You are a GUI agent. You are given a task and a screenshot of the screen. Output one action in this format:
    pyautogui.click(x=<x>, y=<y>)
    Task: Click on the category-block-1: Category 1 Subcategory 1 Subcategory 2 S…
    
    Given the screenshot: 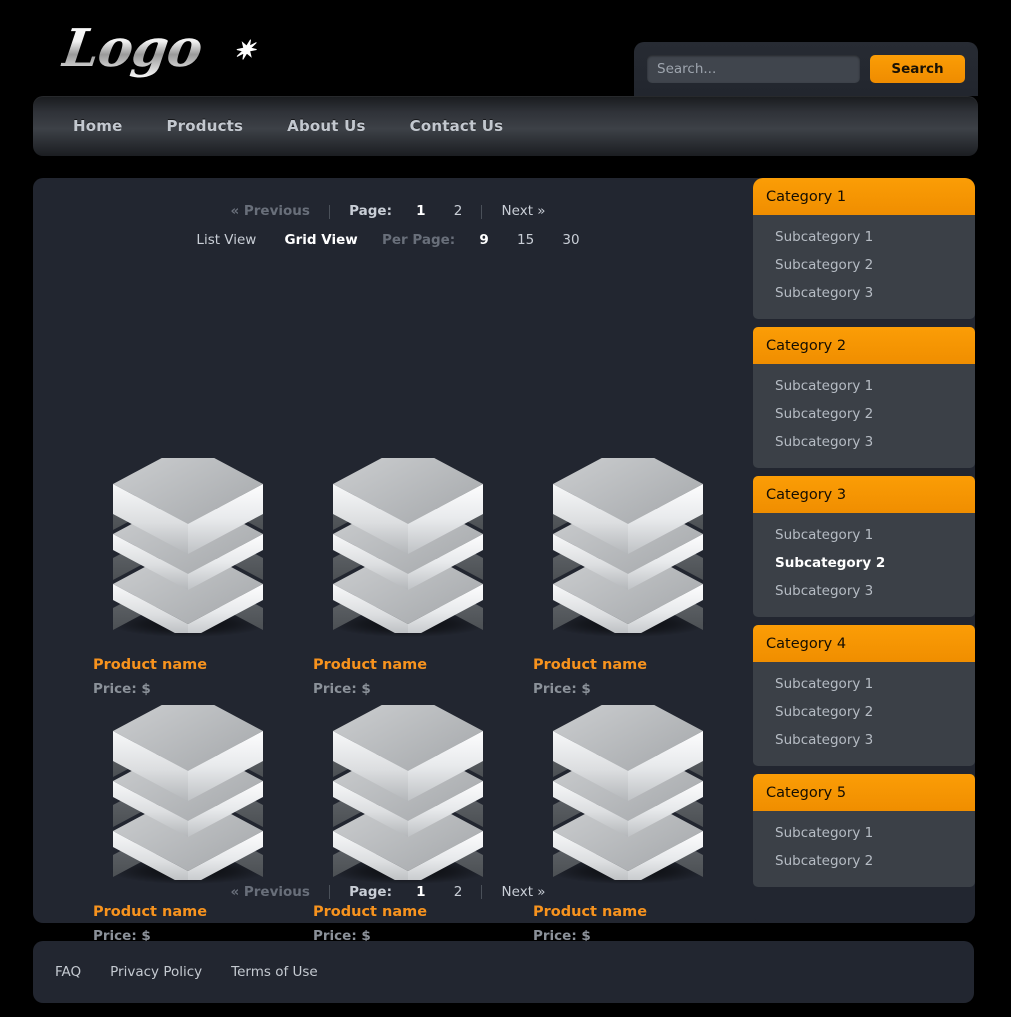 What is the action you would take?
    pyautogui.click(x=864, y=248)
    